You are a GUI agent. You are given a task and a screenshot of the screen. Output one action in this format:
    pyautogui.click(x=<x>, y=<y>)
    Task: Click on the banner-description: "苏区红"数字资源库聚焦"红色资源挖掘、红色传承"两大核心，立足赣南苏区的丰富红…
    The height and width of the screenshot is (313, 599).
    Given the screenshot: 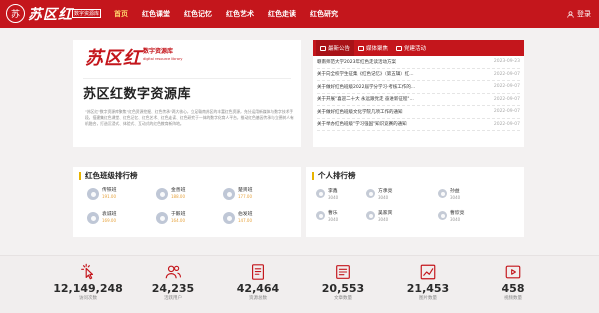 What is the action you would take?
    pyautogui.click(x=189, y=117)
    